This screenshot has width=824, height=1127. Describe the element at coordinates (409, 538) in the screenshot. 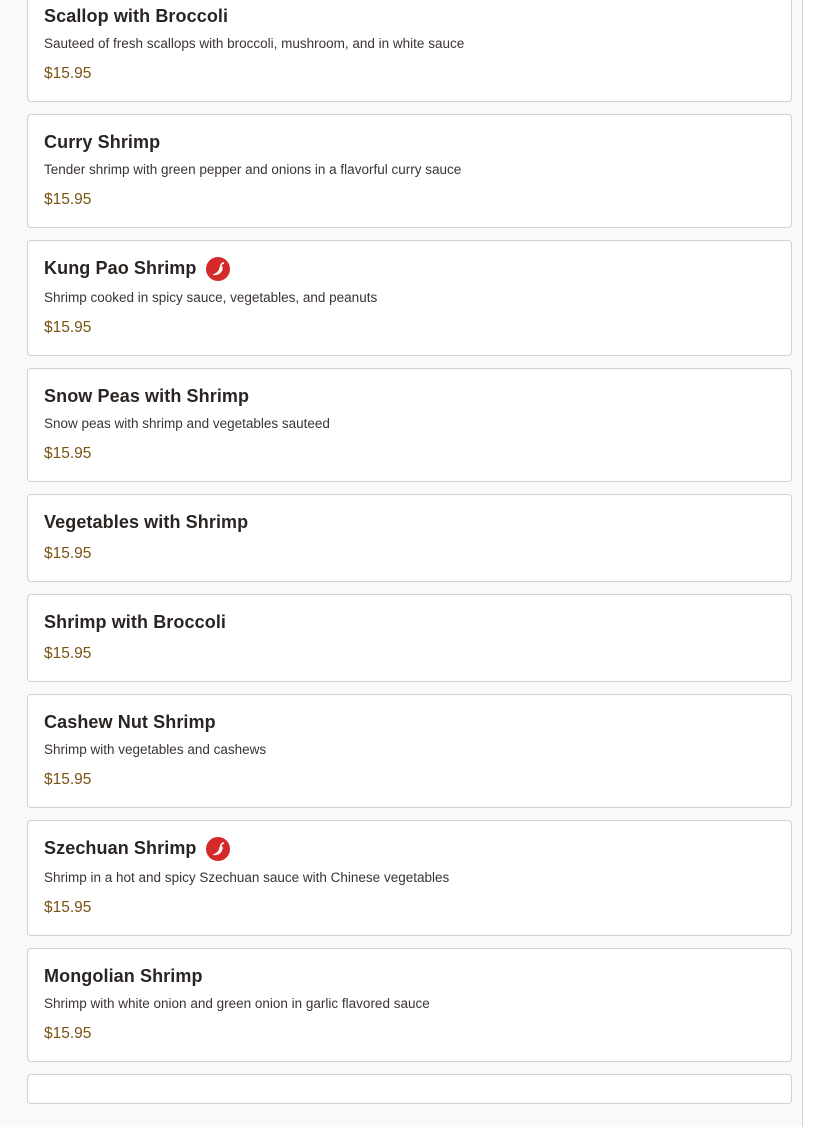

I see `menu-item-card: Vegetables with Shrimp $15.95` at that location.